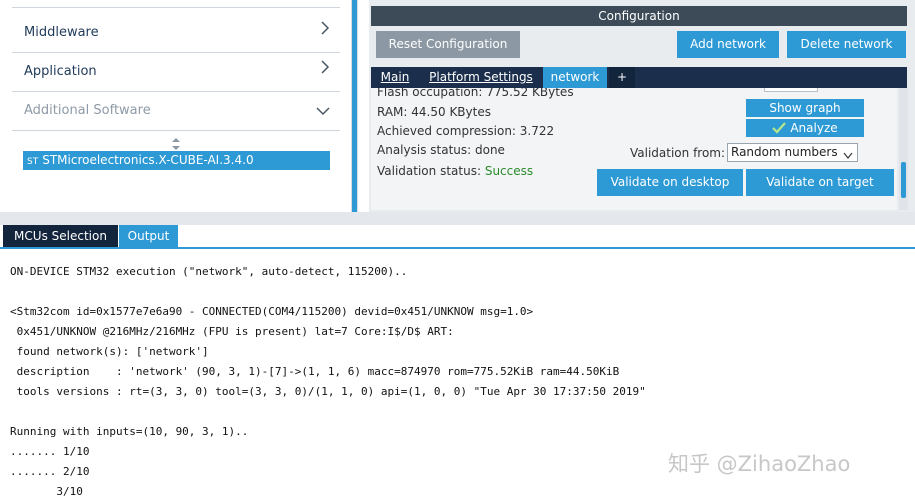 The height and width of the screenshot is (500, 915). Describe the element at coordinates (670, 182) in the screenshot. I see `validate-on-desktop-button: Validate on desktop` at that location.